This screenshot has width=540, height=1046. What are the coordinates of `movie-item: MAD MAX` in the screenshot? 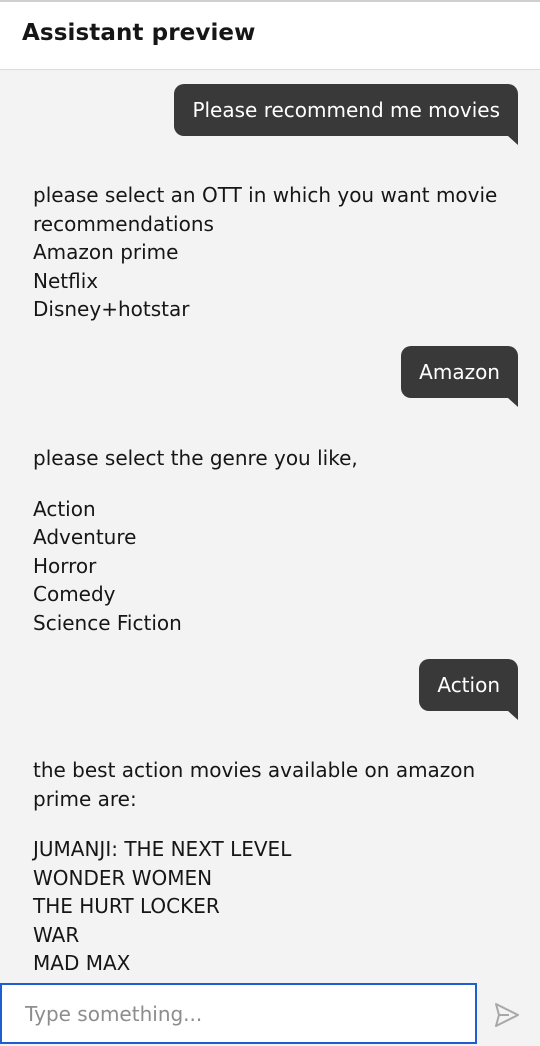 It's located at (82, 963).